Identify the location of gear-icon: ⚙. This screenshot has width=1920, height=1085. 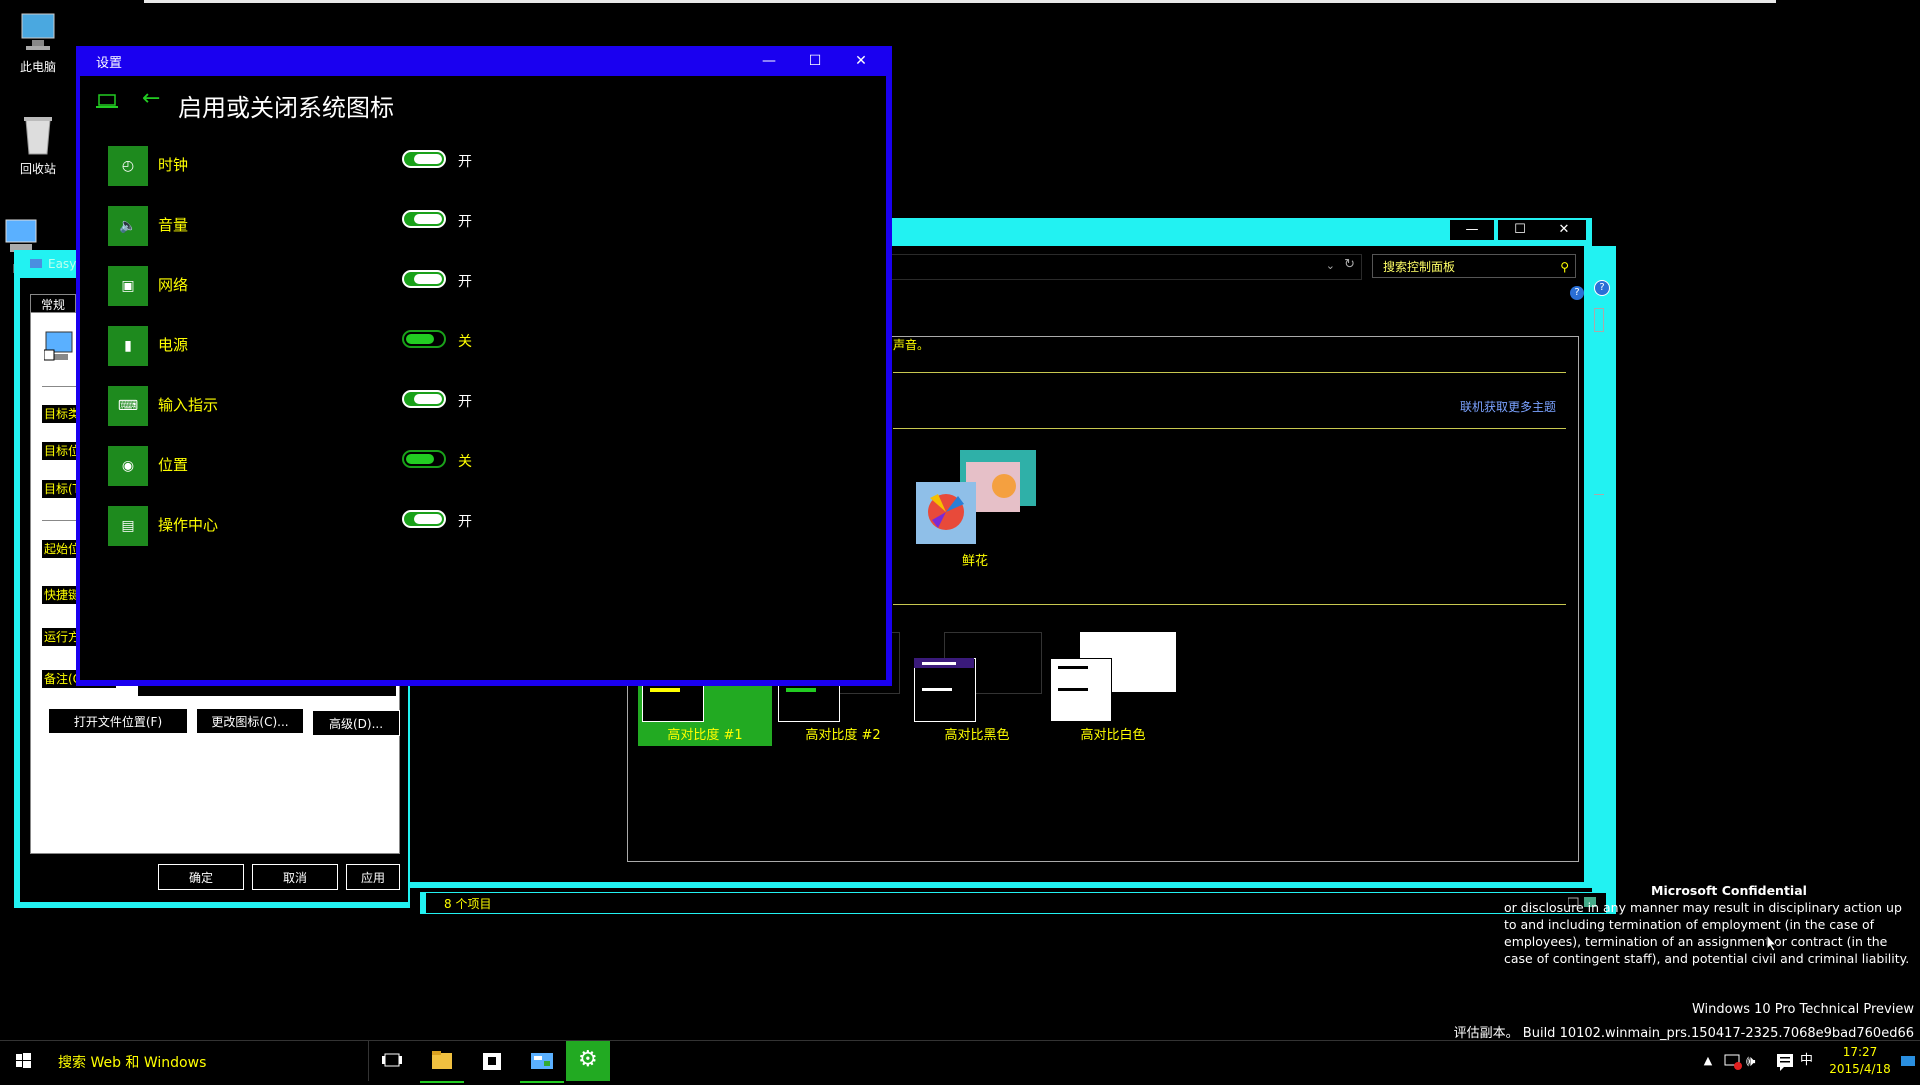
(588, 1059).